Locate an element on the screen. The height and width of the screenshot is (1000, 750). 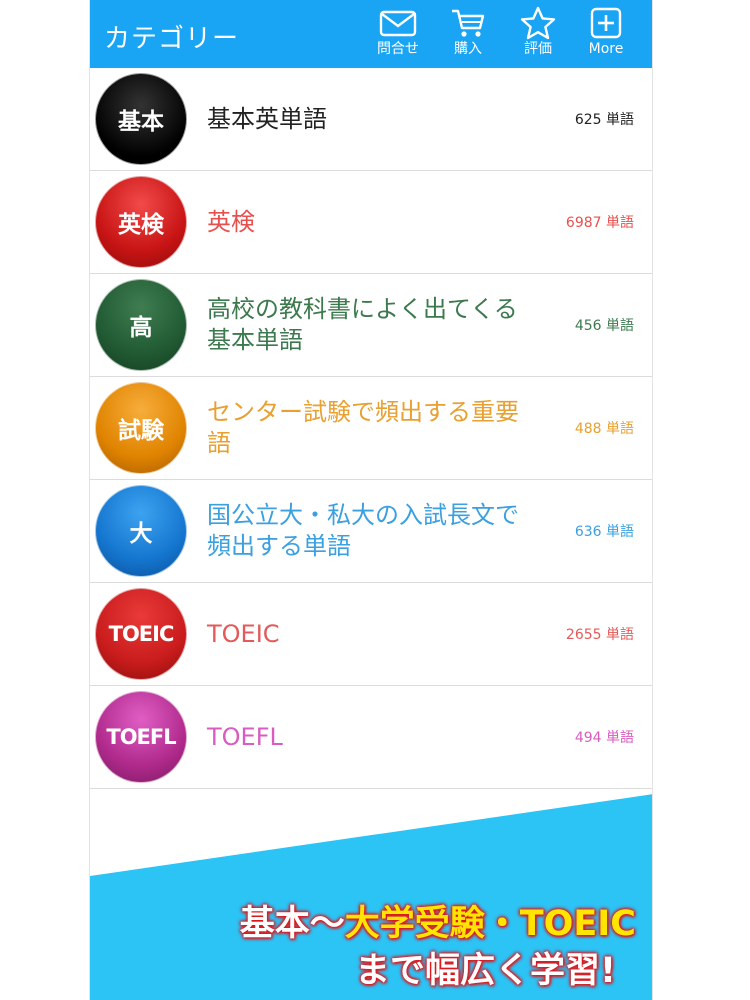
star-icon is located at coordinates (538, 23).